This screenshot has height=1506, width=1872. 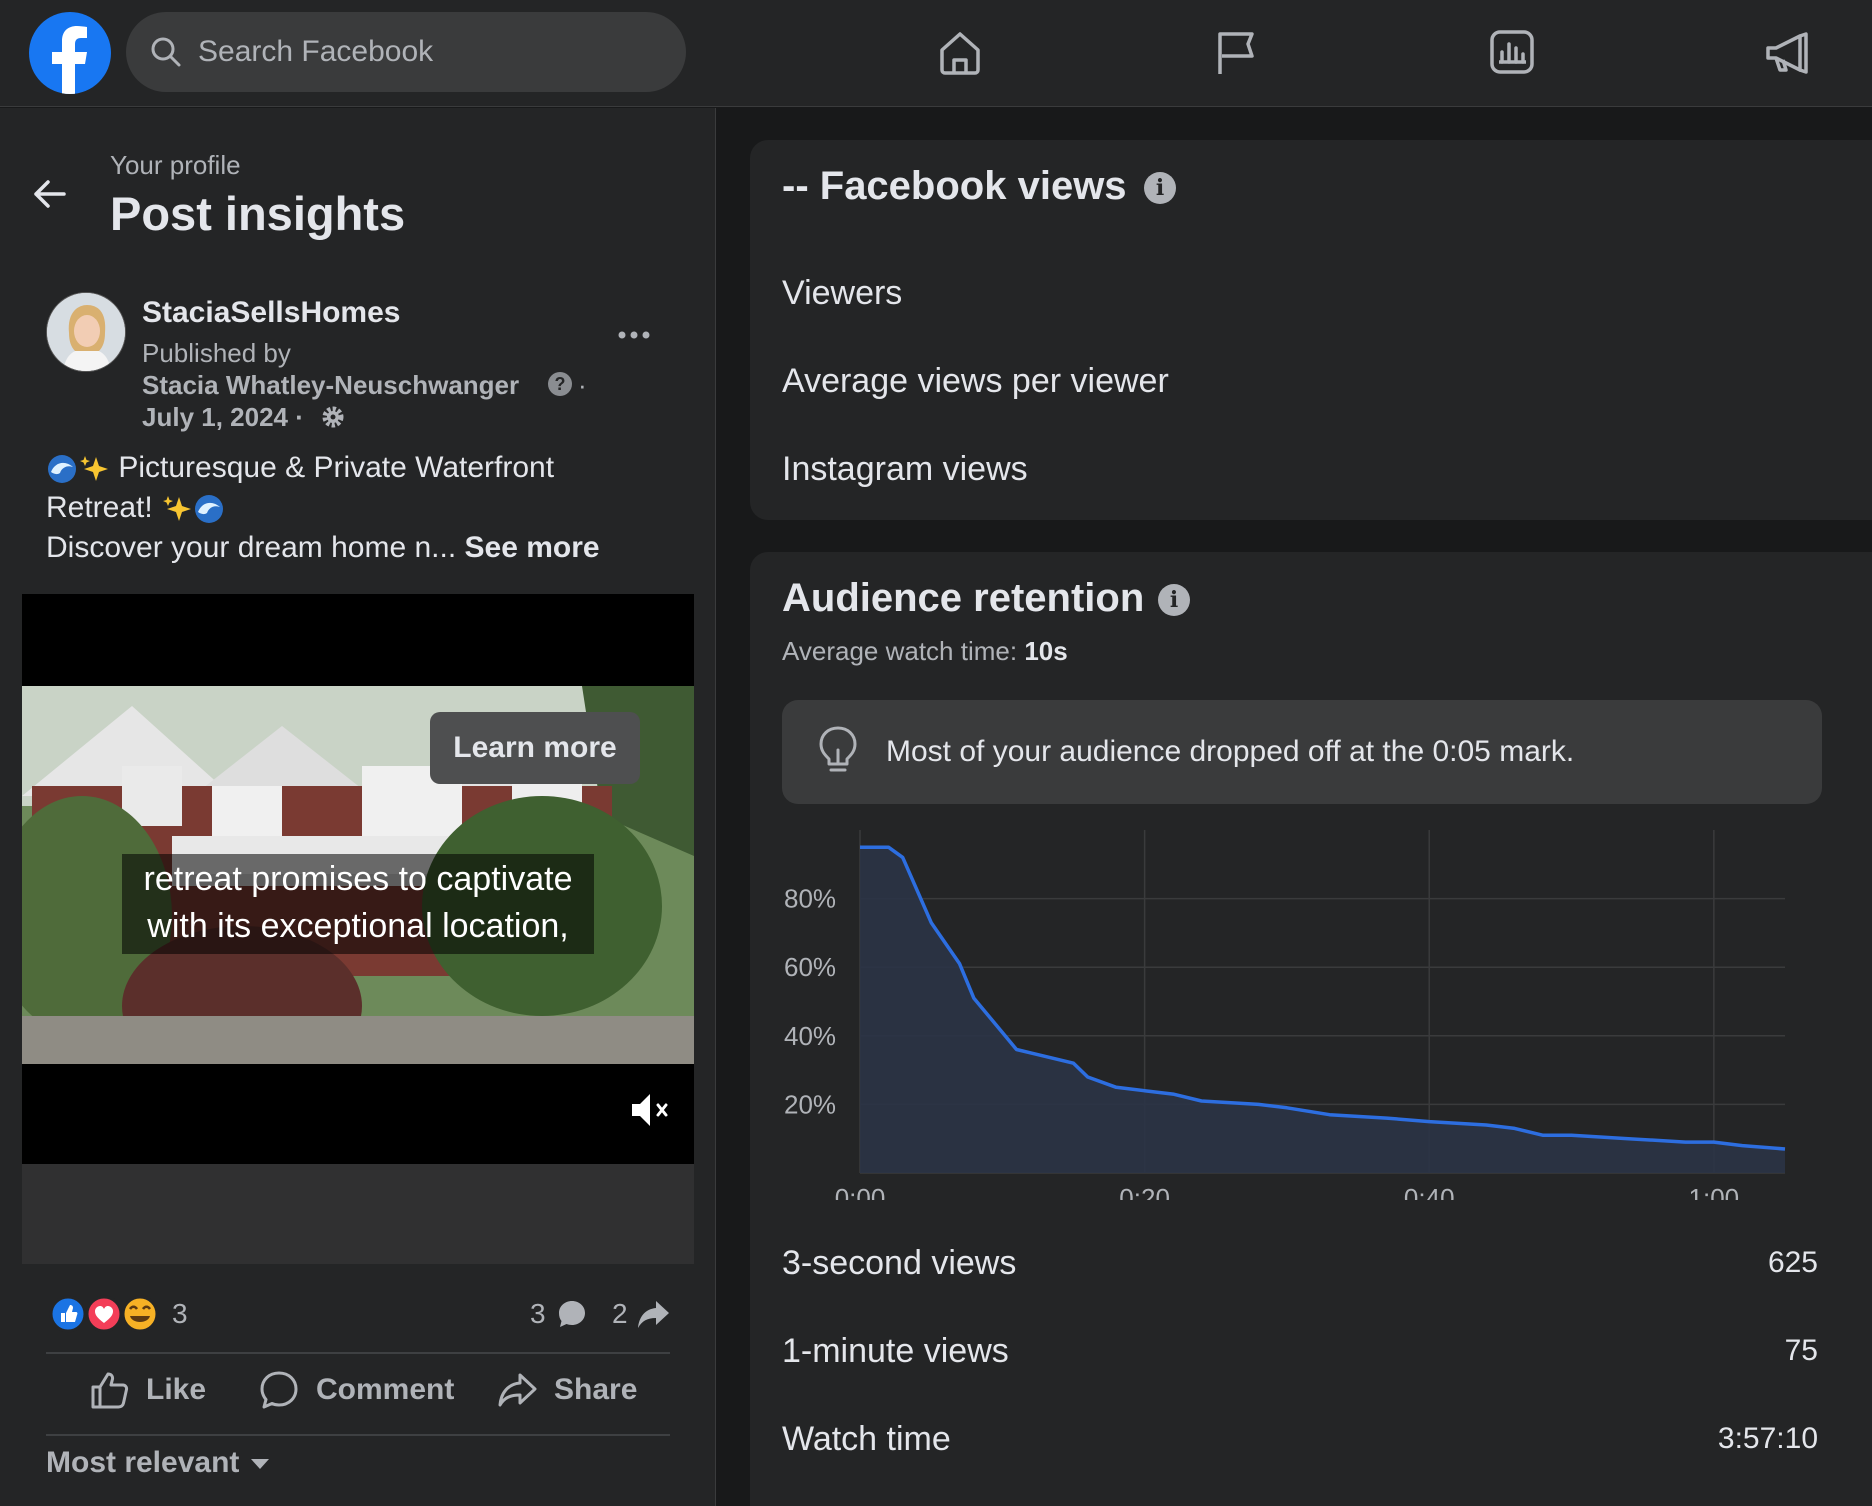 What do you see at coordinates (175, 165) in the screenshot?
I see `breadcrumb: Your profile` at bounding box center [175, 165].